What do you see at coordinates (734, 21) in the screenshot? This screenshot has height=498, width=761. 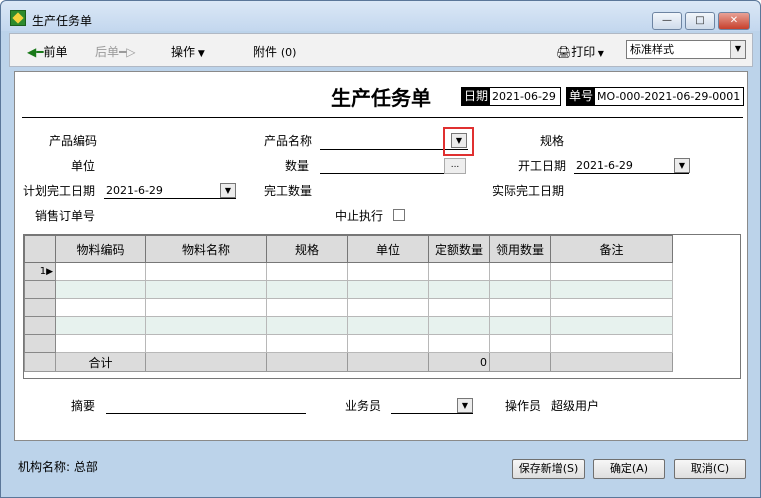 I see `close-button: ✕` at bounding box center [734, 21].